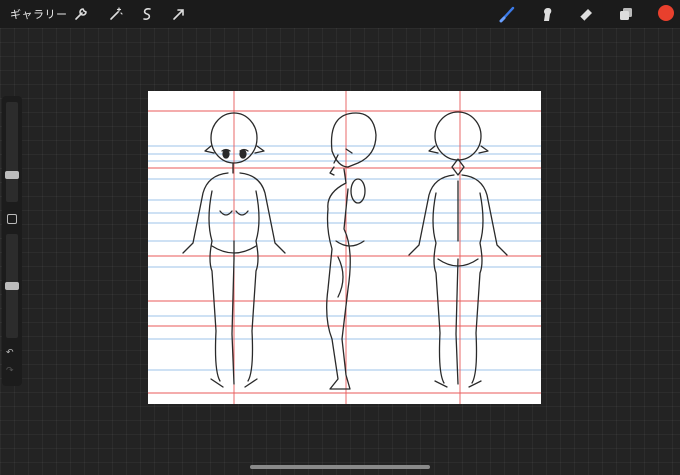  I want to click on opacity-handle, so click(12, 286).